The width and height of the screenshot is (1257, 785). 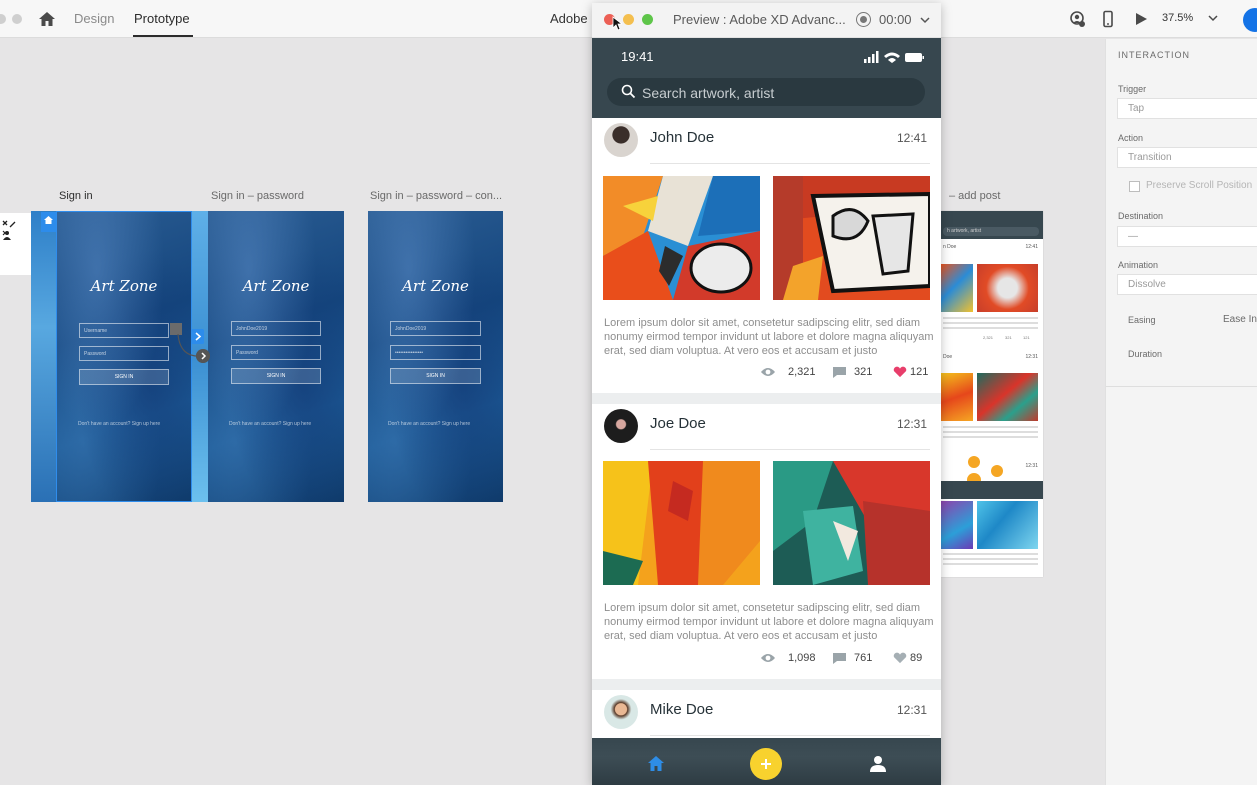 What do you see at coordinates (863, 19) in the screenshot?
I see `record-icon` at bounding box center [863, 19].